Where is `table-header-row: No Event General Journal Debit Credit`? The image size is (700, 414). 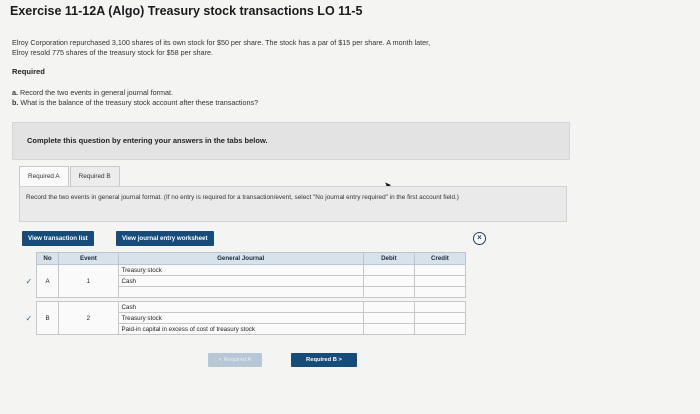 table-header-row: No Event General Journal Debit Credit is located at coordinates (244, 258).